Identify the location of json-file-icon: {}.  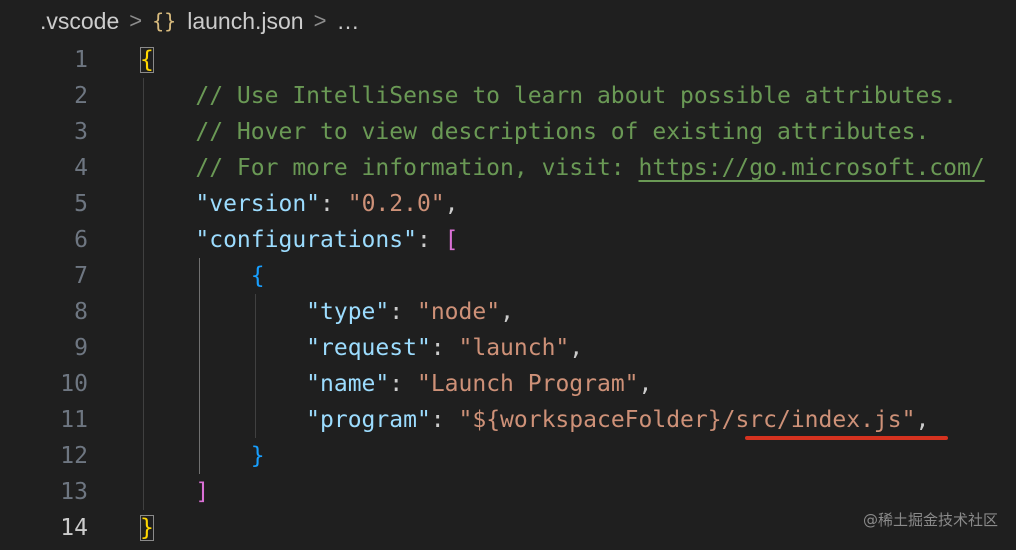
(164, 21).